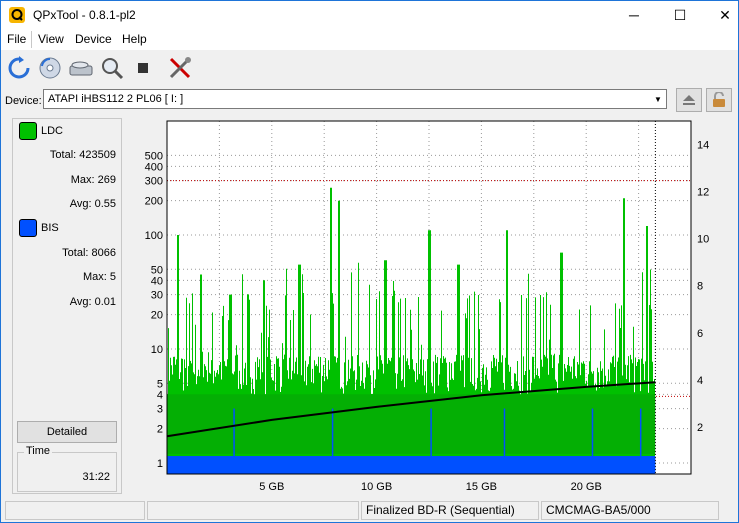  I want to click on stop-button, so click(143, 68).